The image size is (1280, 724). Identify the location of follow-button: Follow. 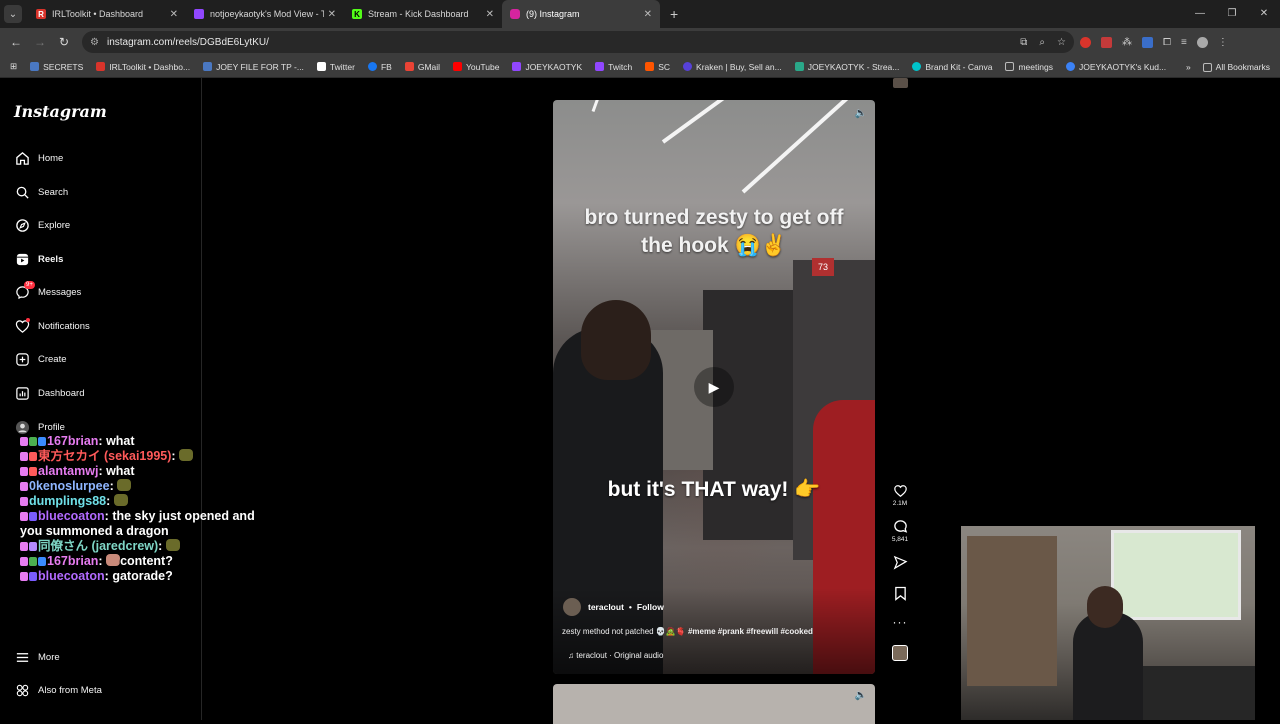
(650, 607).